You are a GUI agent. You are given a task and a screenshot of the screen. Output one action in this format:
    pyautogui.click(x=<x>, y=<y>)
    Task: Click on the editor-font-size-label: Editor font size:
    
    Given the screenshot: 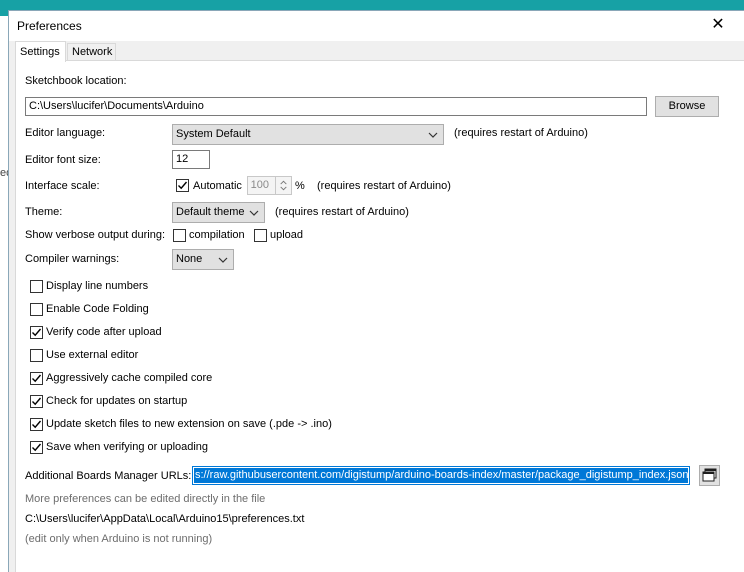 What is the action you would take?
    pyautogui.click(x=63, y=160)
    